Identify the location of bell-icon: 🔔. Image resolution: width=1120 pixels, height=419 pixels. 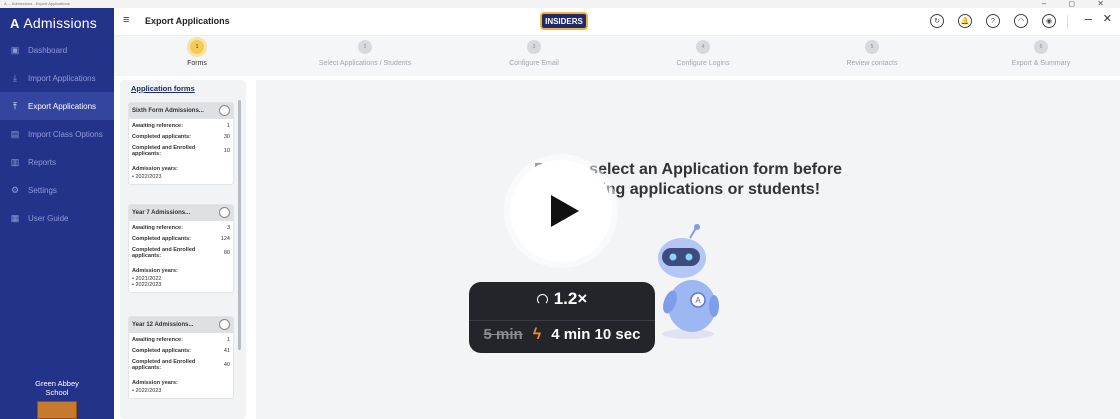
(965, 21).